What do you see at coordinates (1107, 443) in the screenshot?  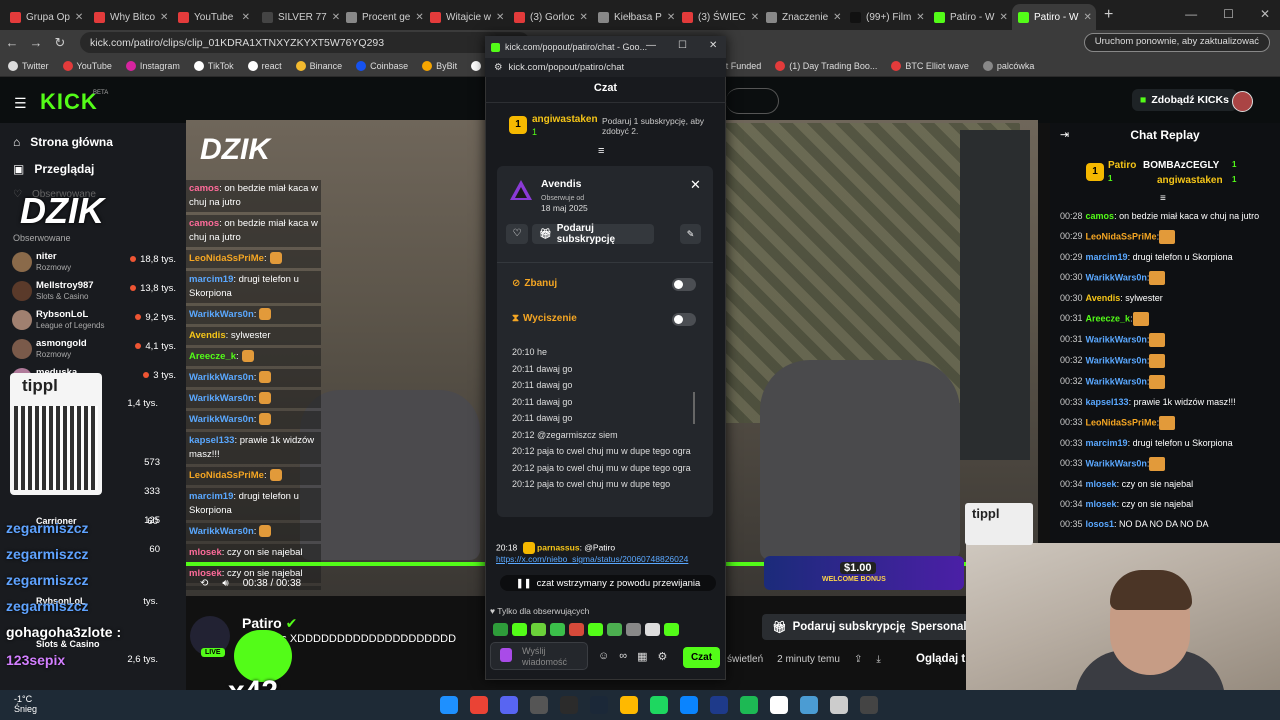 I see `chat-username: marcim19` at bounding box center [1107, 443].